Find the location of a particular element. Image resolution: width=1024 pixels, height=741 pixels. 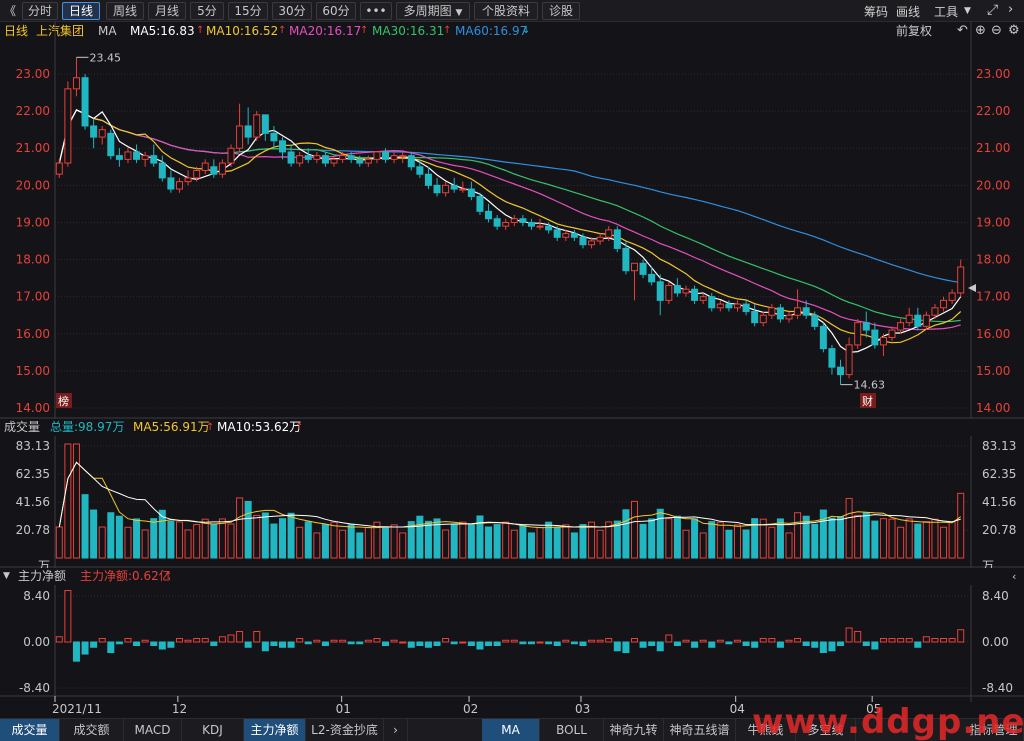

tab-volume: 成交量 is located at coordinates (30, 730).